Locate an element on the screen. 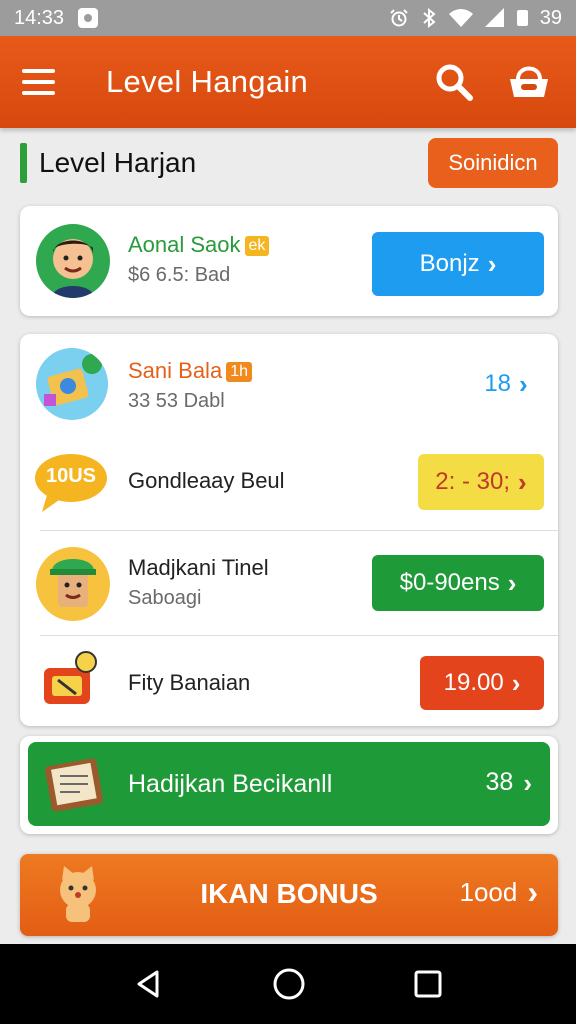 This screenshot has height=1024, width=576. item-card-1: Aonal Saok ek $6 6.5: Bad Bonjz › is located at coordinates (289, 261).